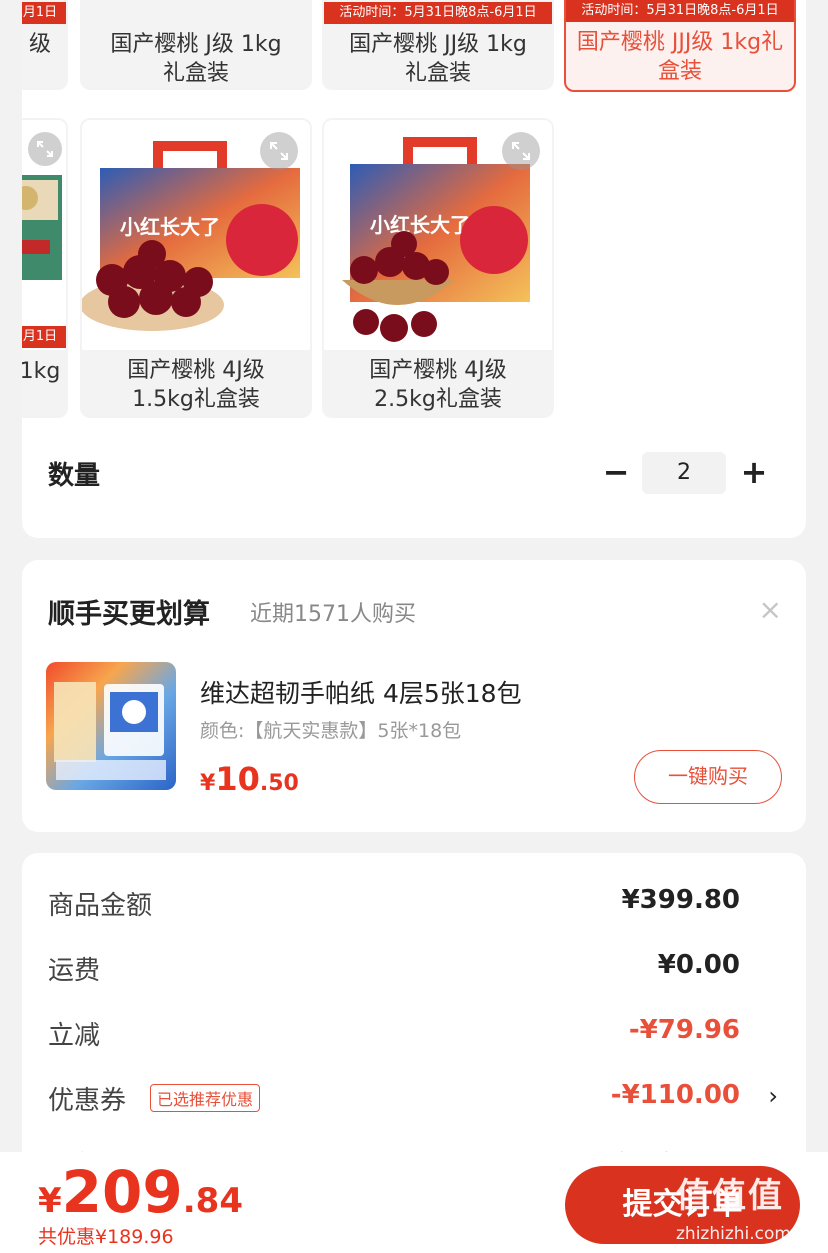  I want to click on price-decimal: .50, so click(279, 783).